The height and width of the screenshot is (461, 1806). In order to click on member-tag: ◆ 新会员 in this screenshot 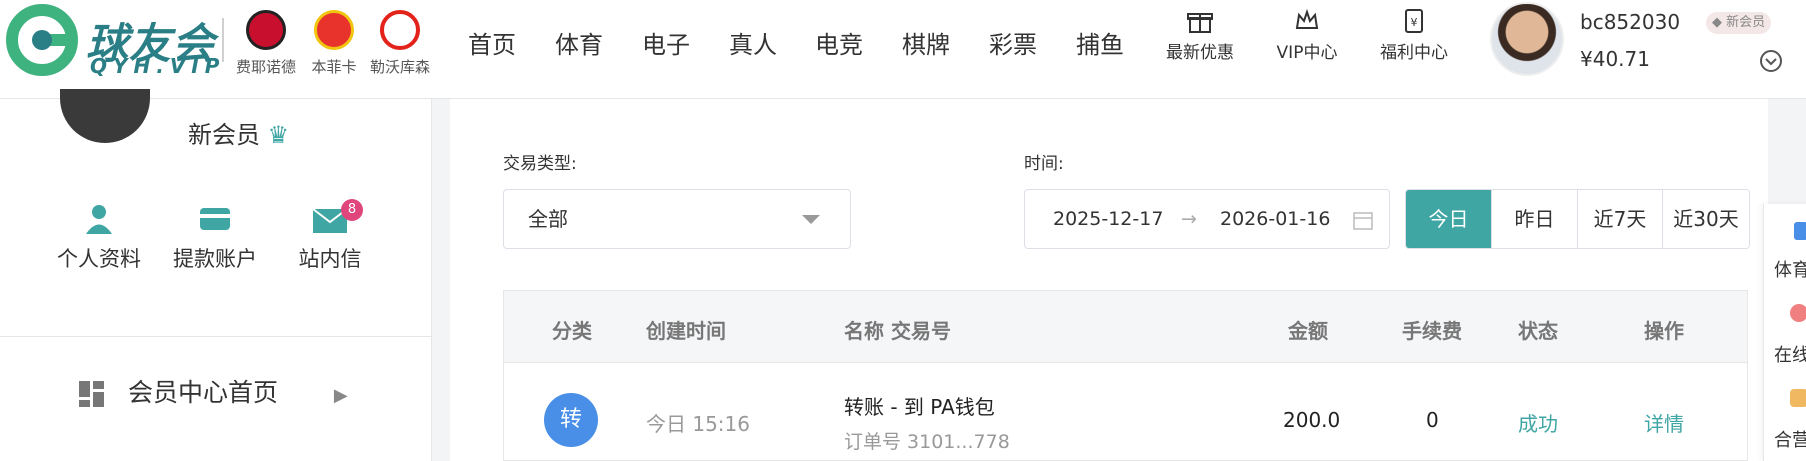, I will do `click(1739, 23)`.